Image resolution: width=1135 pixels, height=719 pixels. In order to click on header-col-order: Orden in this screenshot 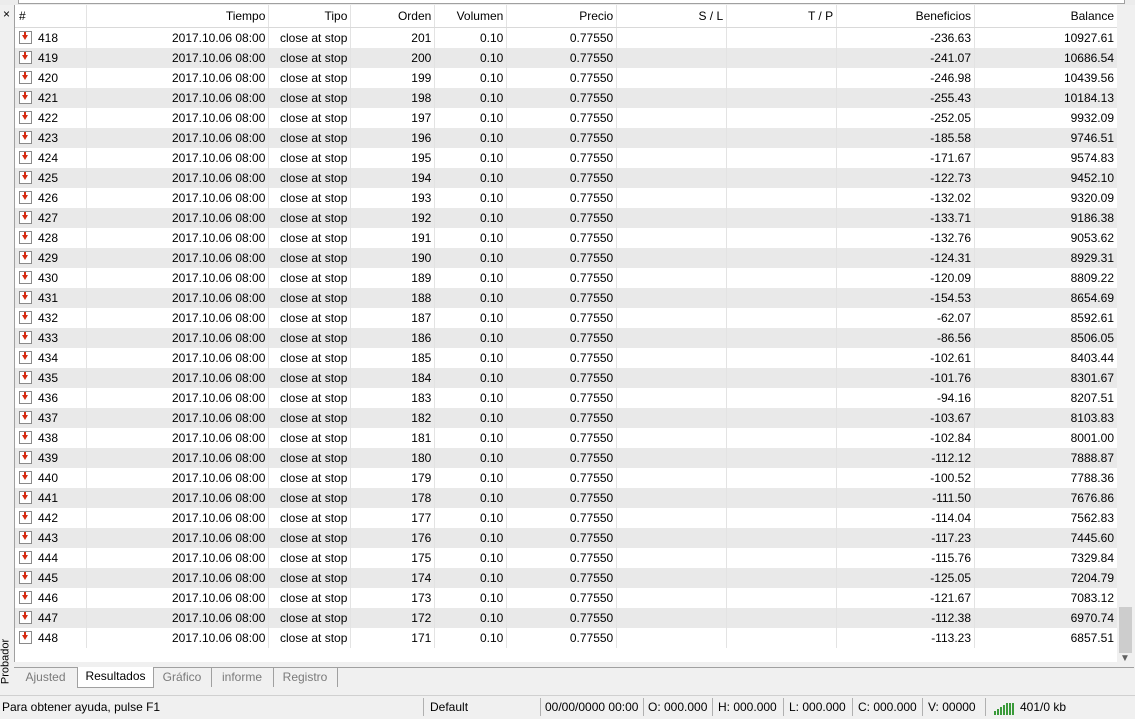, I will do `click(393, 16)`.